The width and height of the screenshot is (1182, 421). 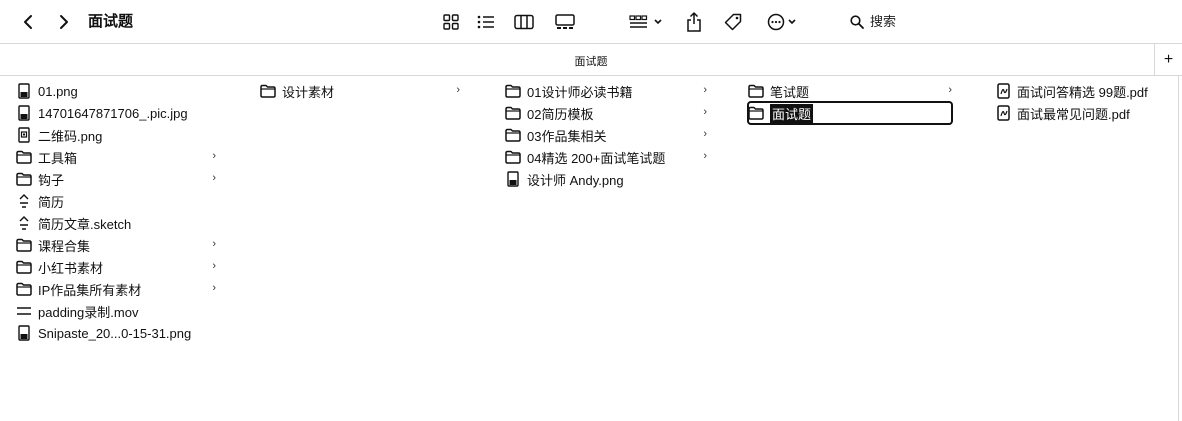 I want to click on folder-item: IP作品集所有素材 ›, so click(x=116, y=289).